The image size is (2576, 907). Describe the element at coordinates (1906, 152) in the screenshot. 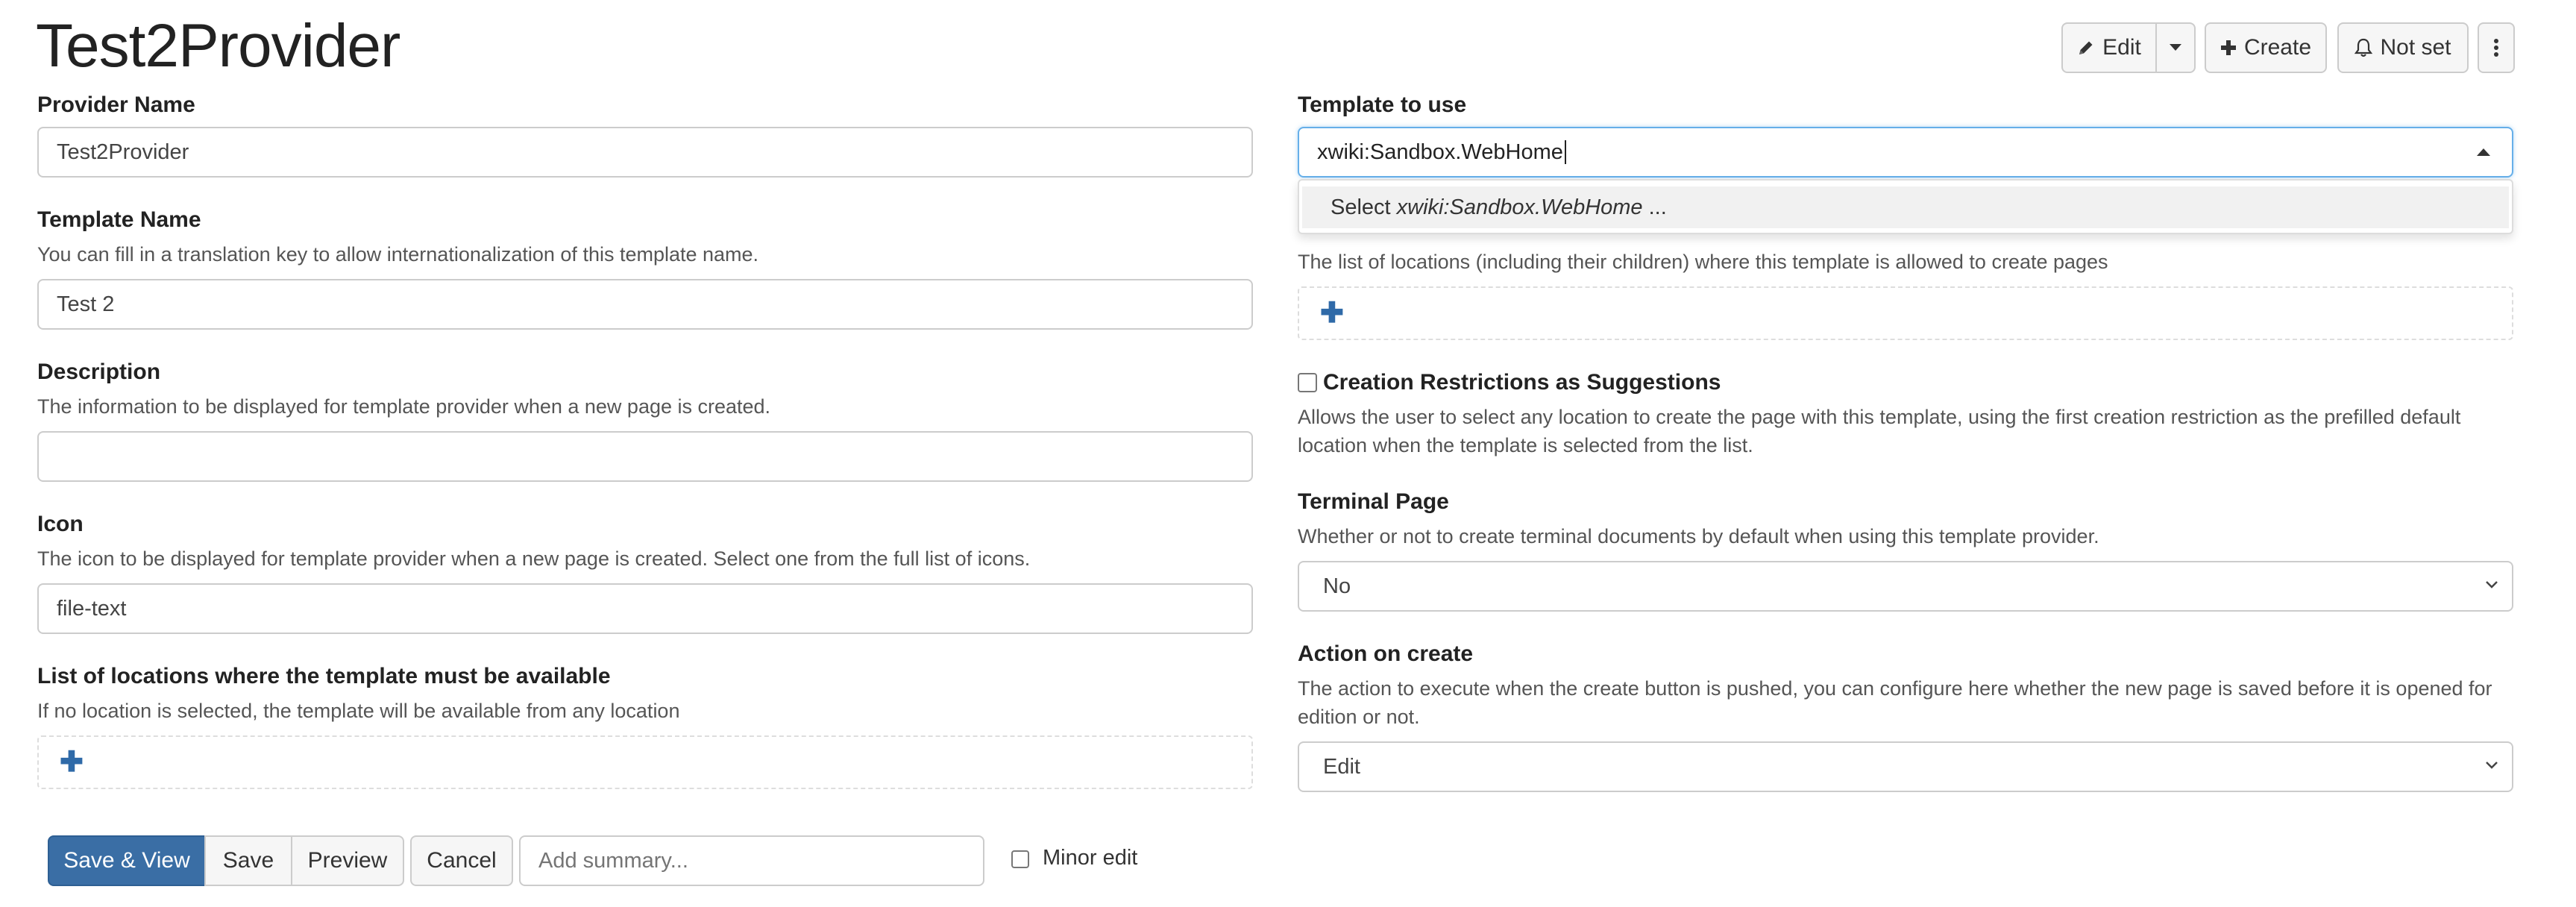

I see `template-to-use-input: xwiki:Sandbox.WebHome` at that location.